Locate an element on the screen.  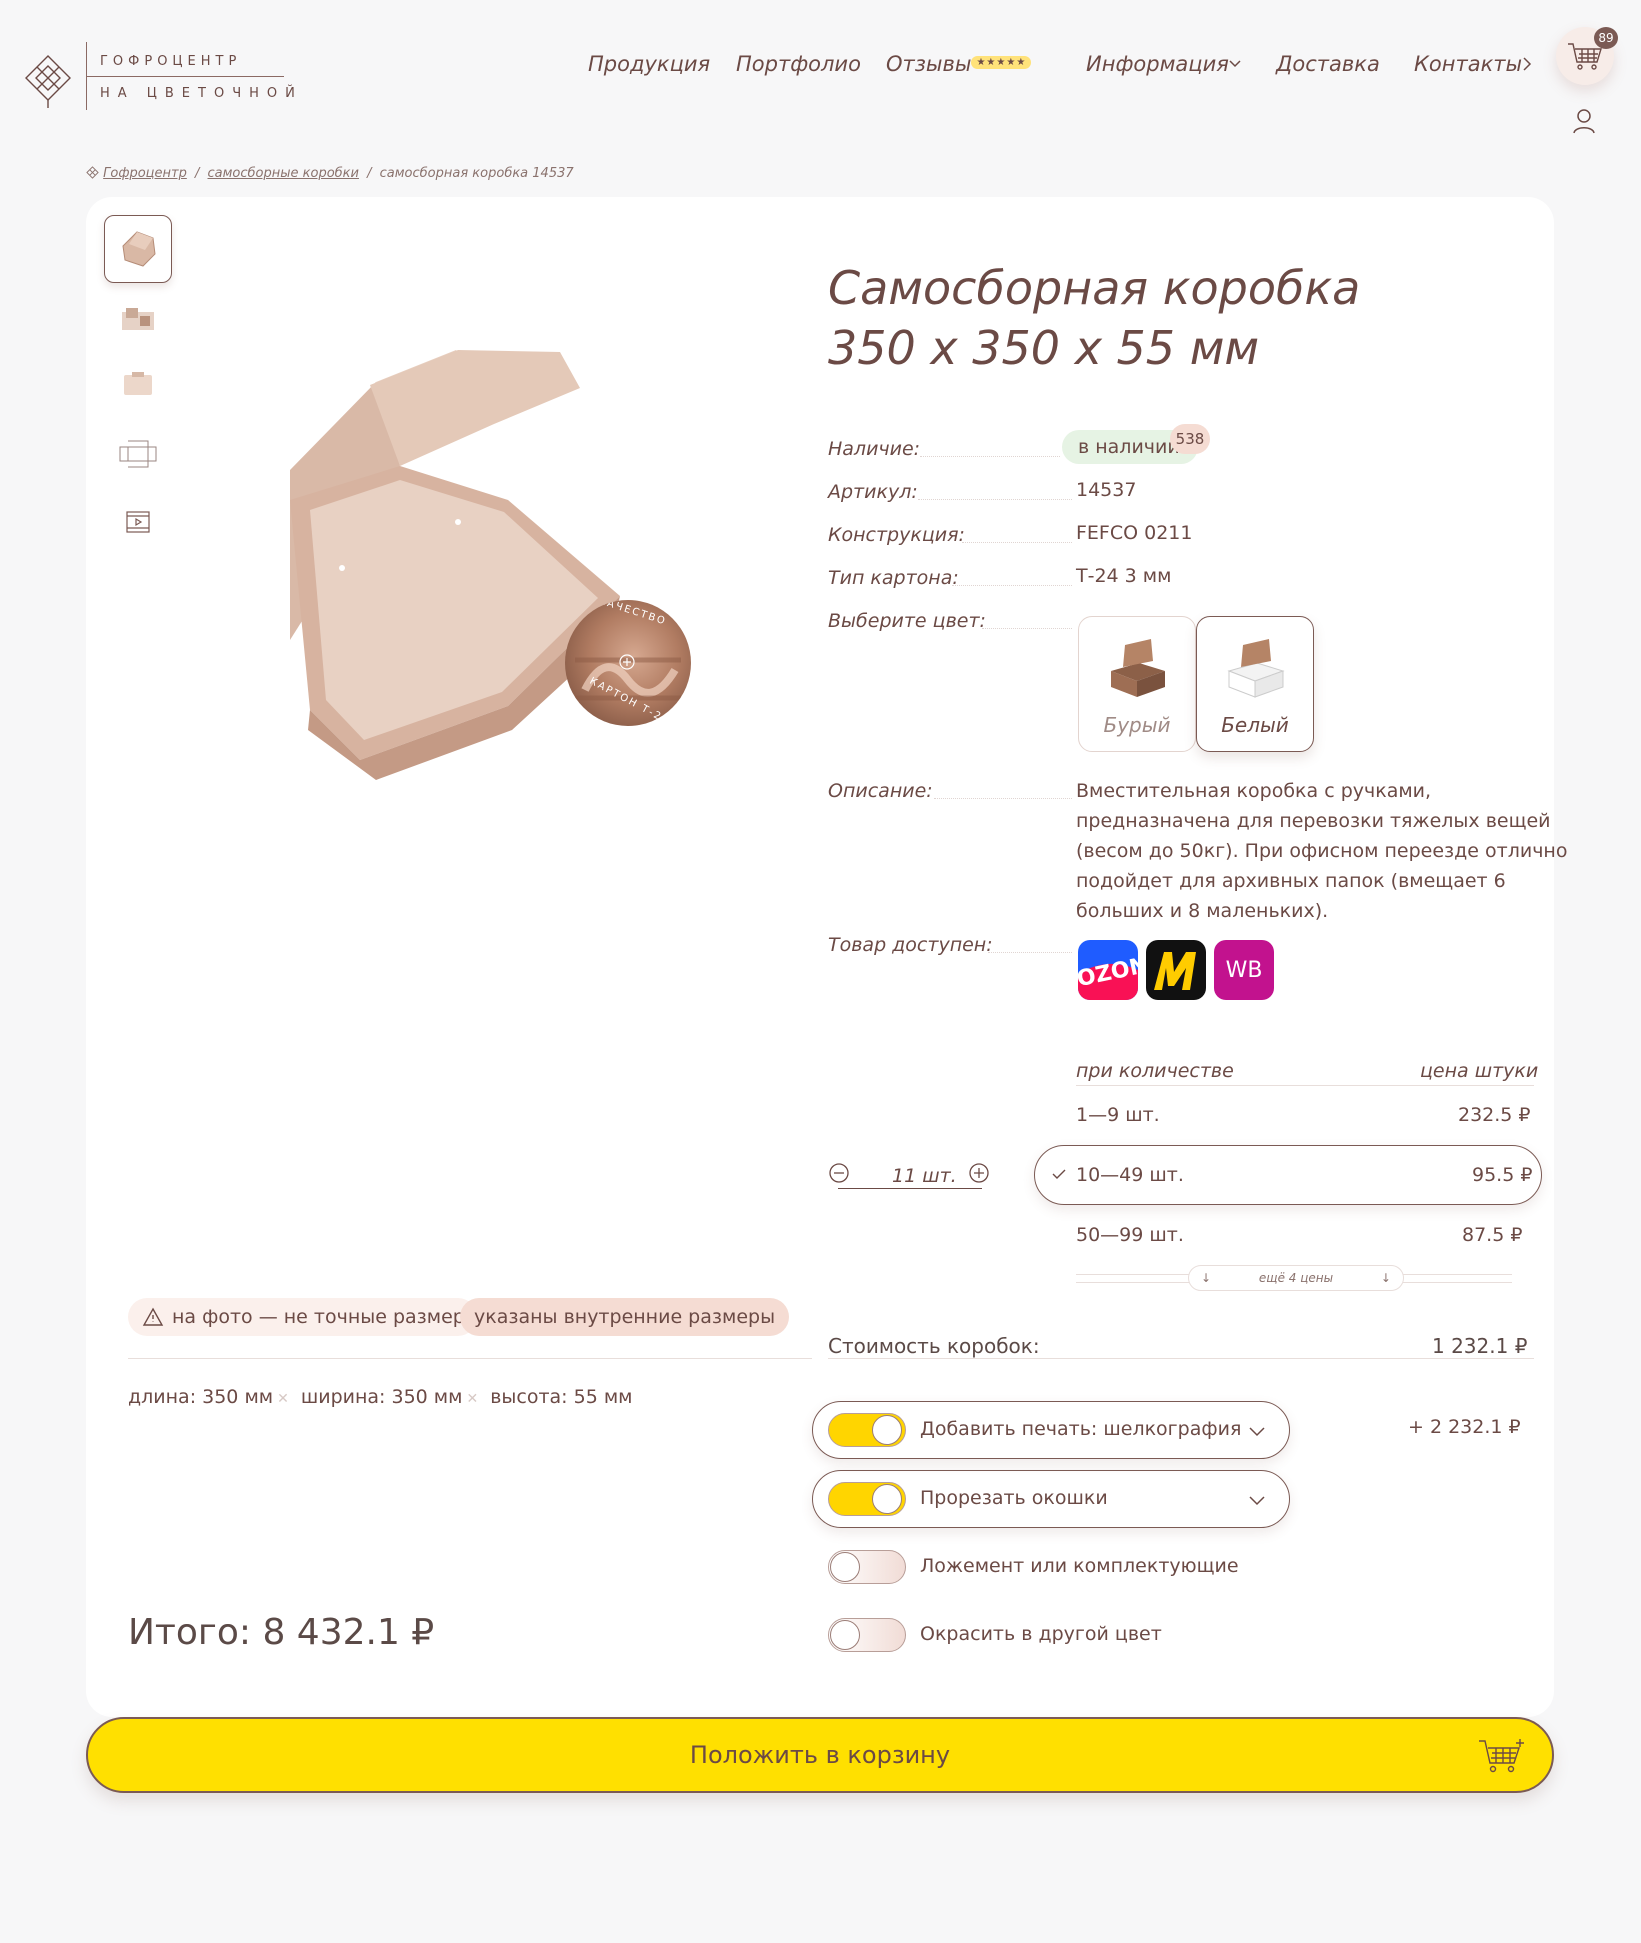
logo-text-line2: НА ЦВЕТОЧНОЙ is located at coordinates (201, 93).